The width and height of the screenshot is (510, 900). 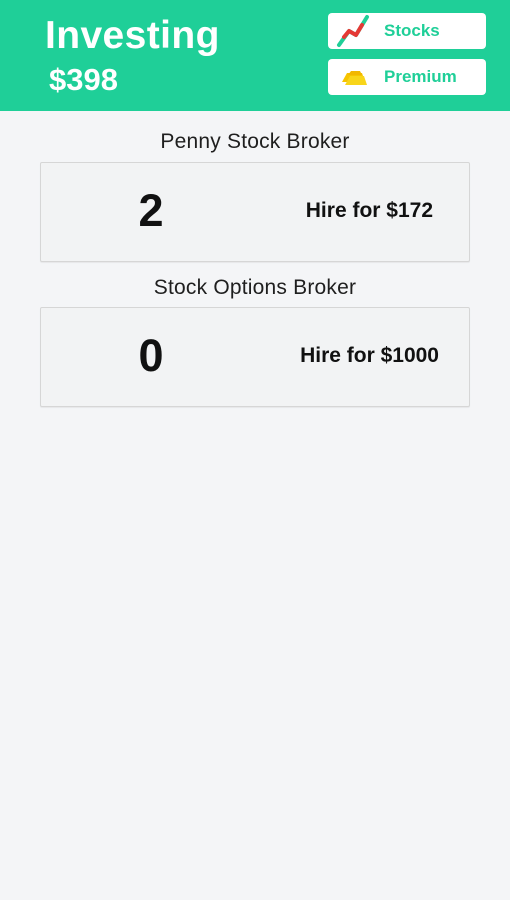 I want to click on premium-button: Premium, so click(x=407, y=77).